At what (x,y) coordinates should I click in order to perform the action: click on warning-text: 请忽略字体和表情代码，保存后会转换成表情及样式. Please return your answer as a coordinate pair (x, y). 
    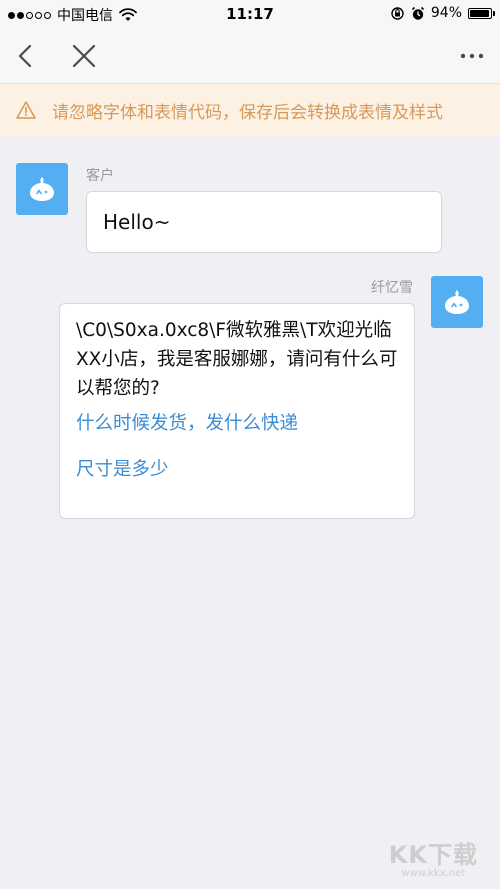
    Looking at the image, I should click on (247, 112).